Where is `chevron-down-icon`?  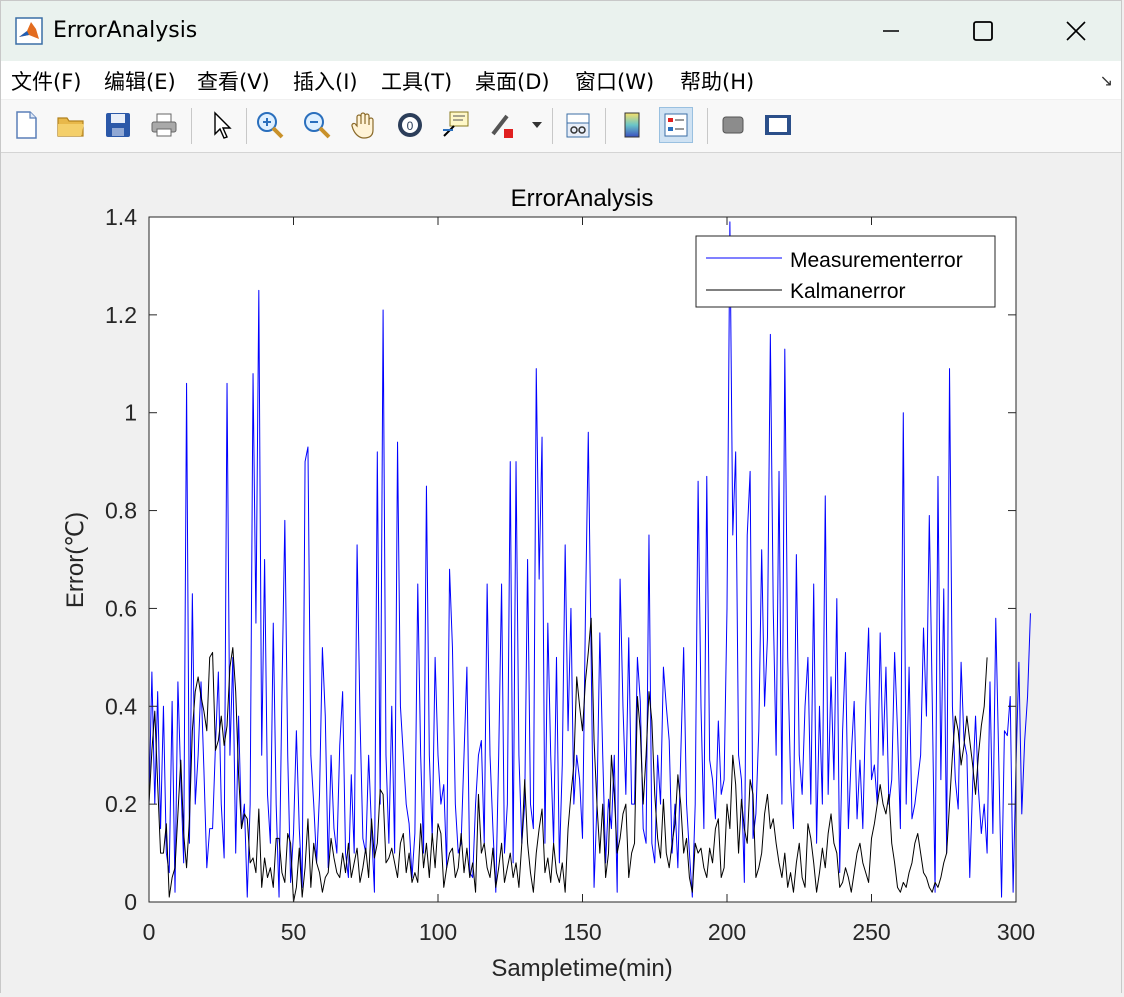
chevron-down-icon is located at coordinates (537, 125).